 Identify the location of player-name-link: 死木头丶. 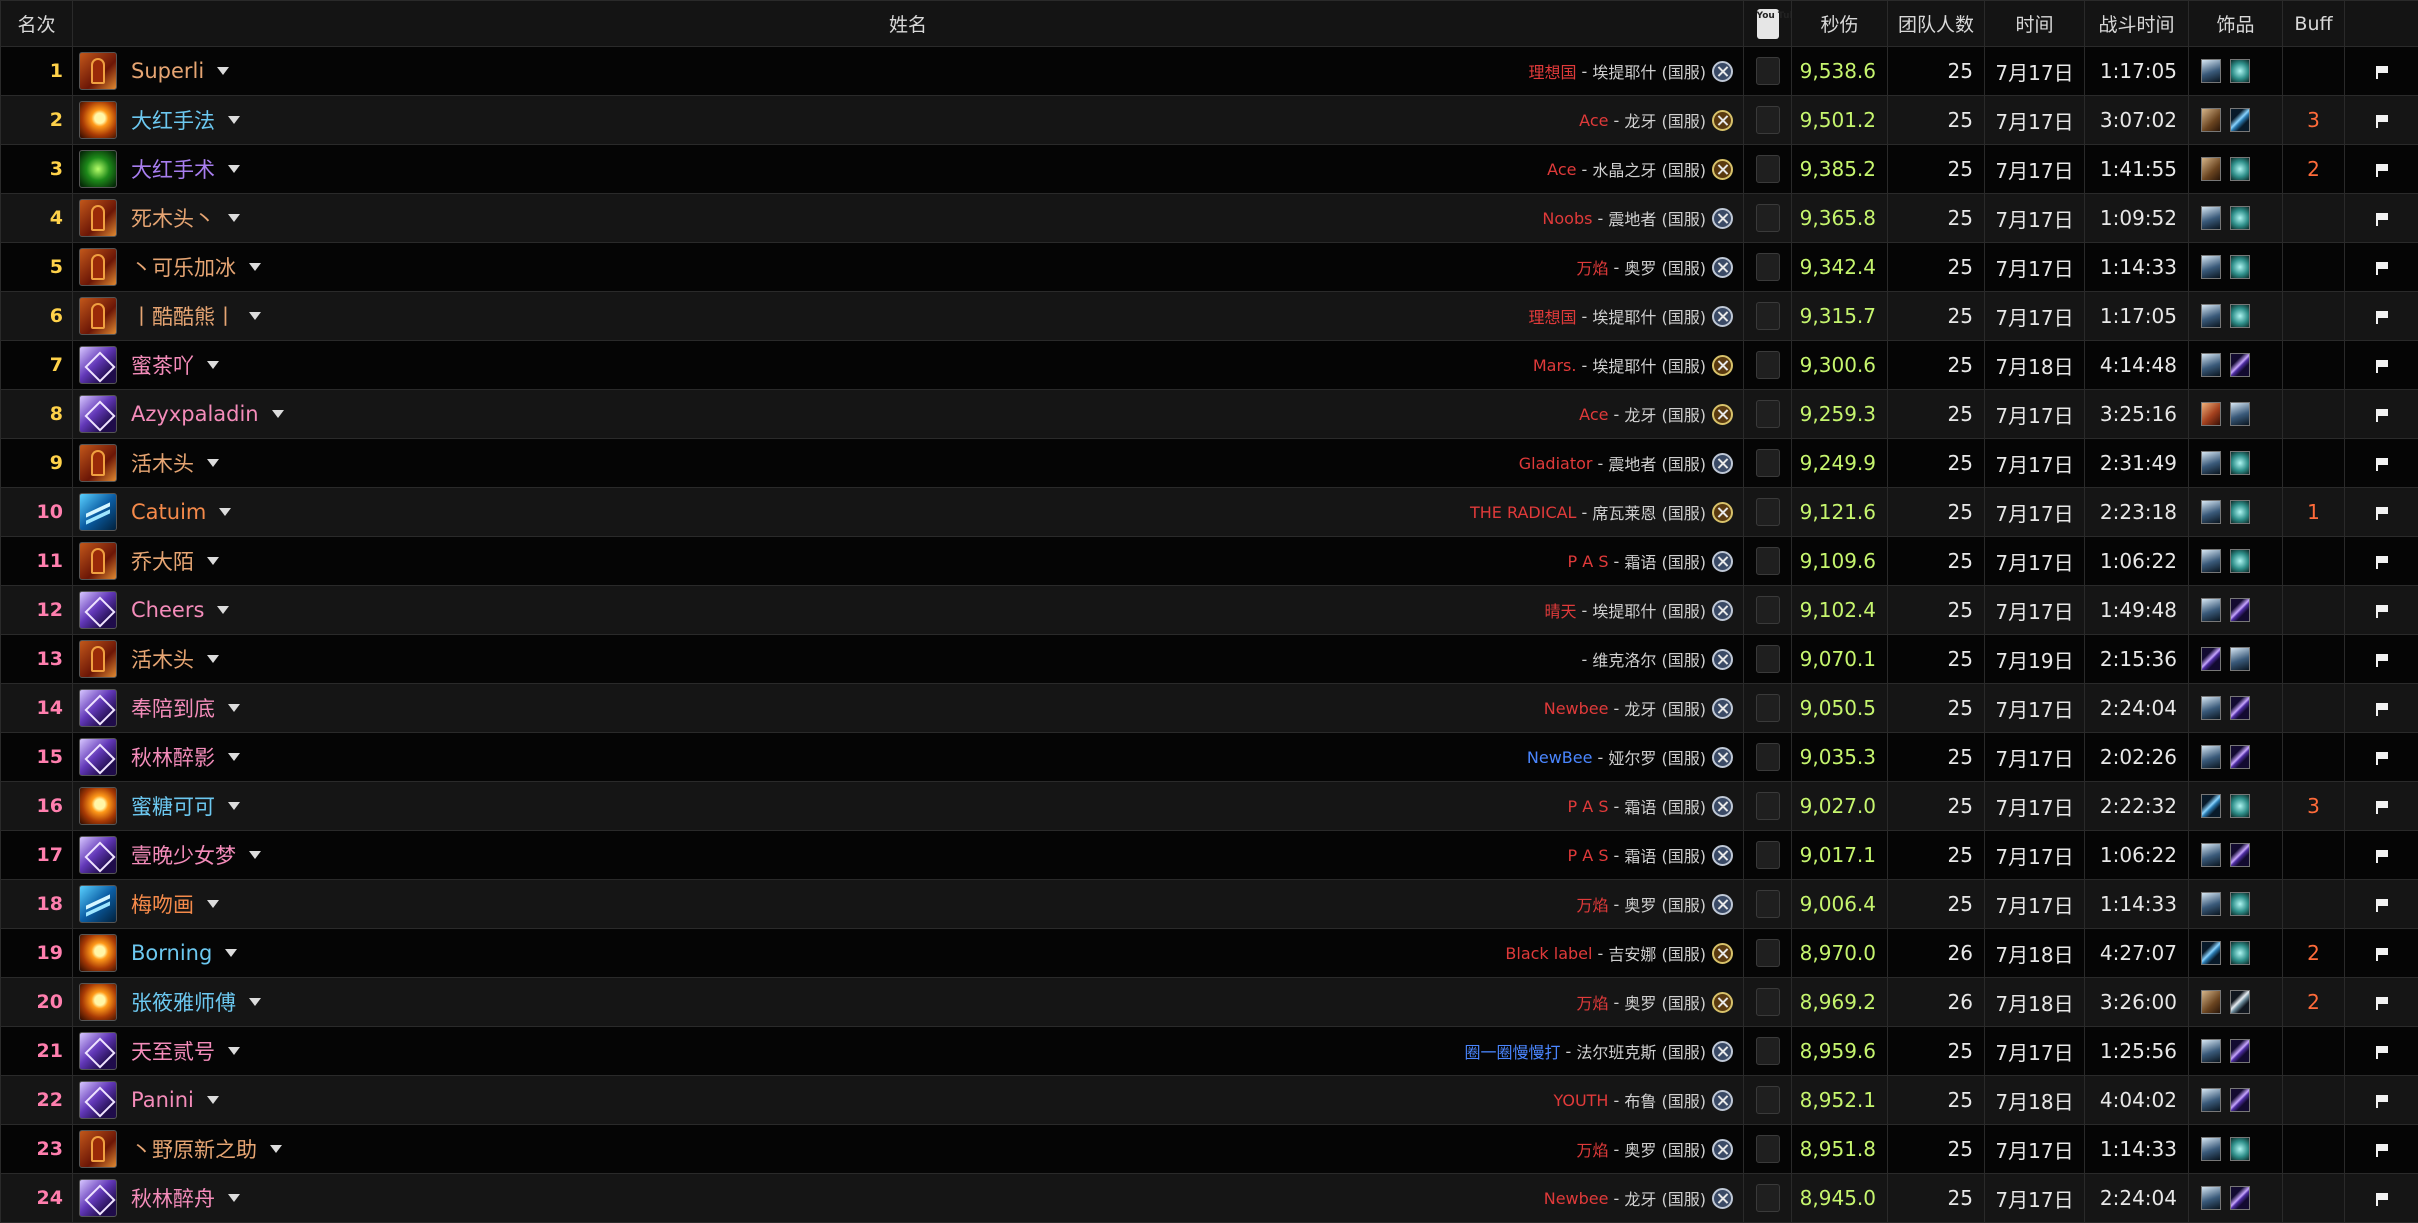
(173, 218).